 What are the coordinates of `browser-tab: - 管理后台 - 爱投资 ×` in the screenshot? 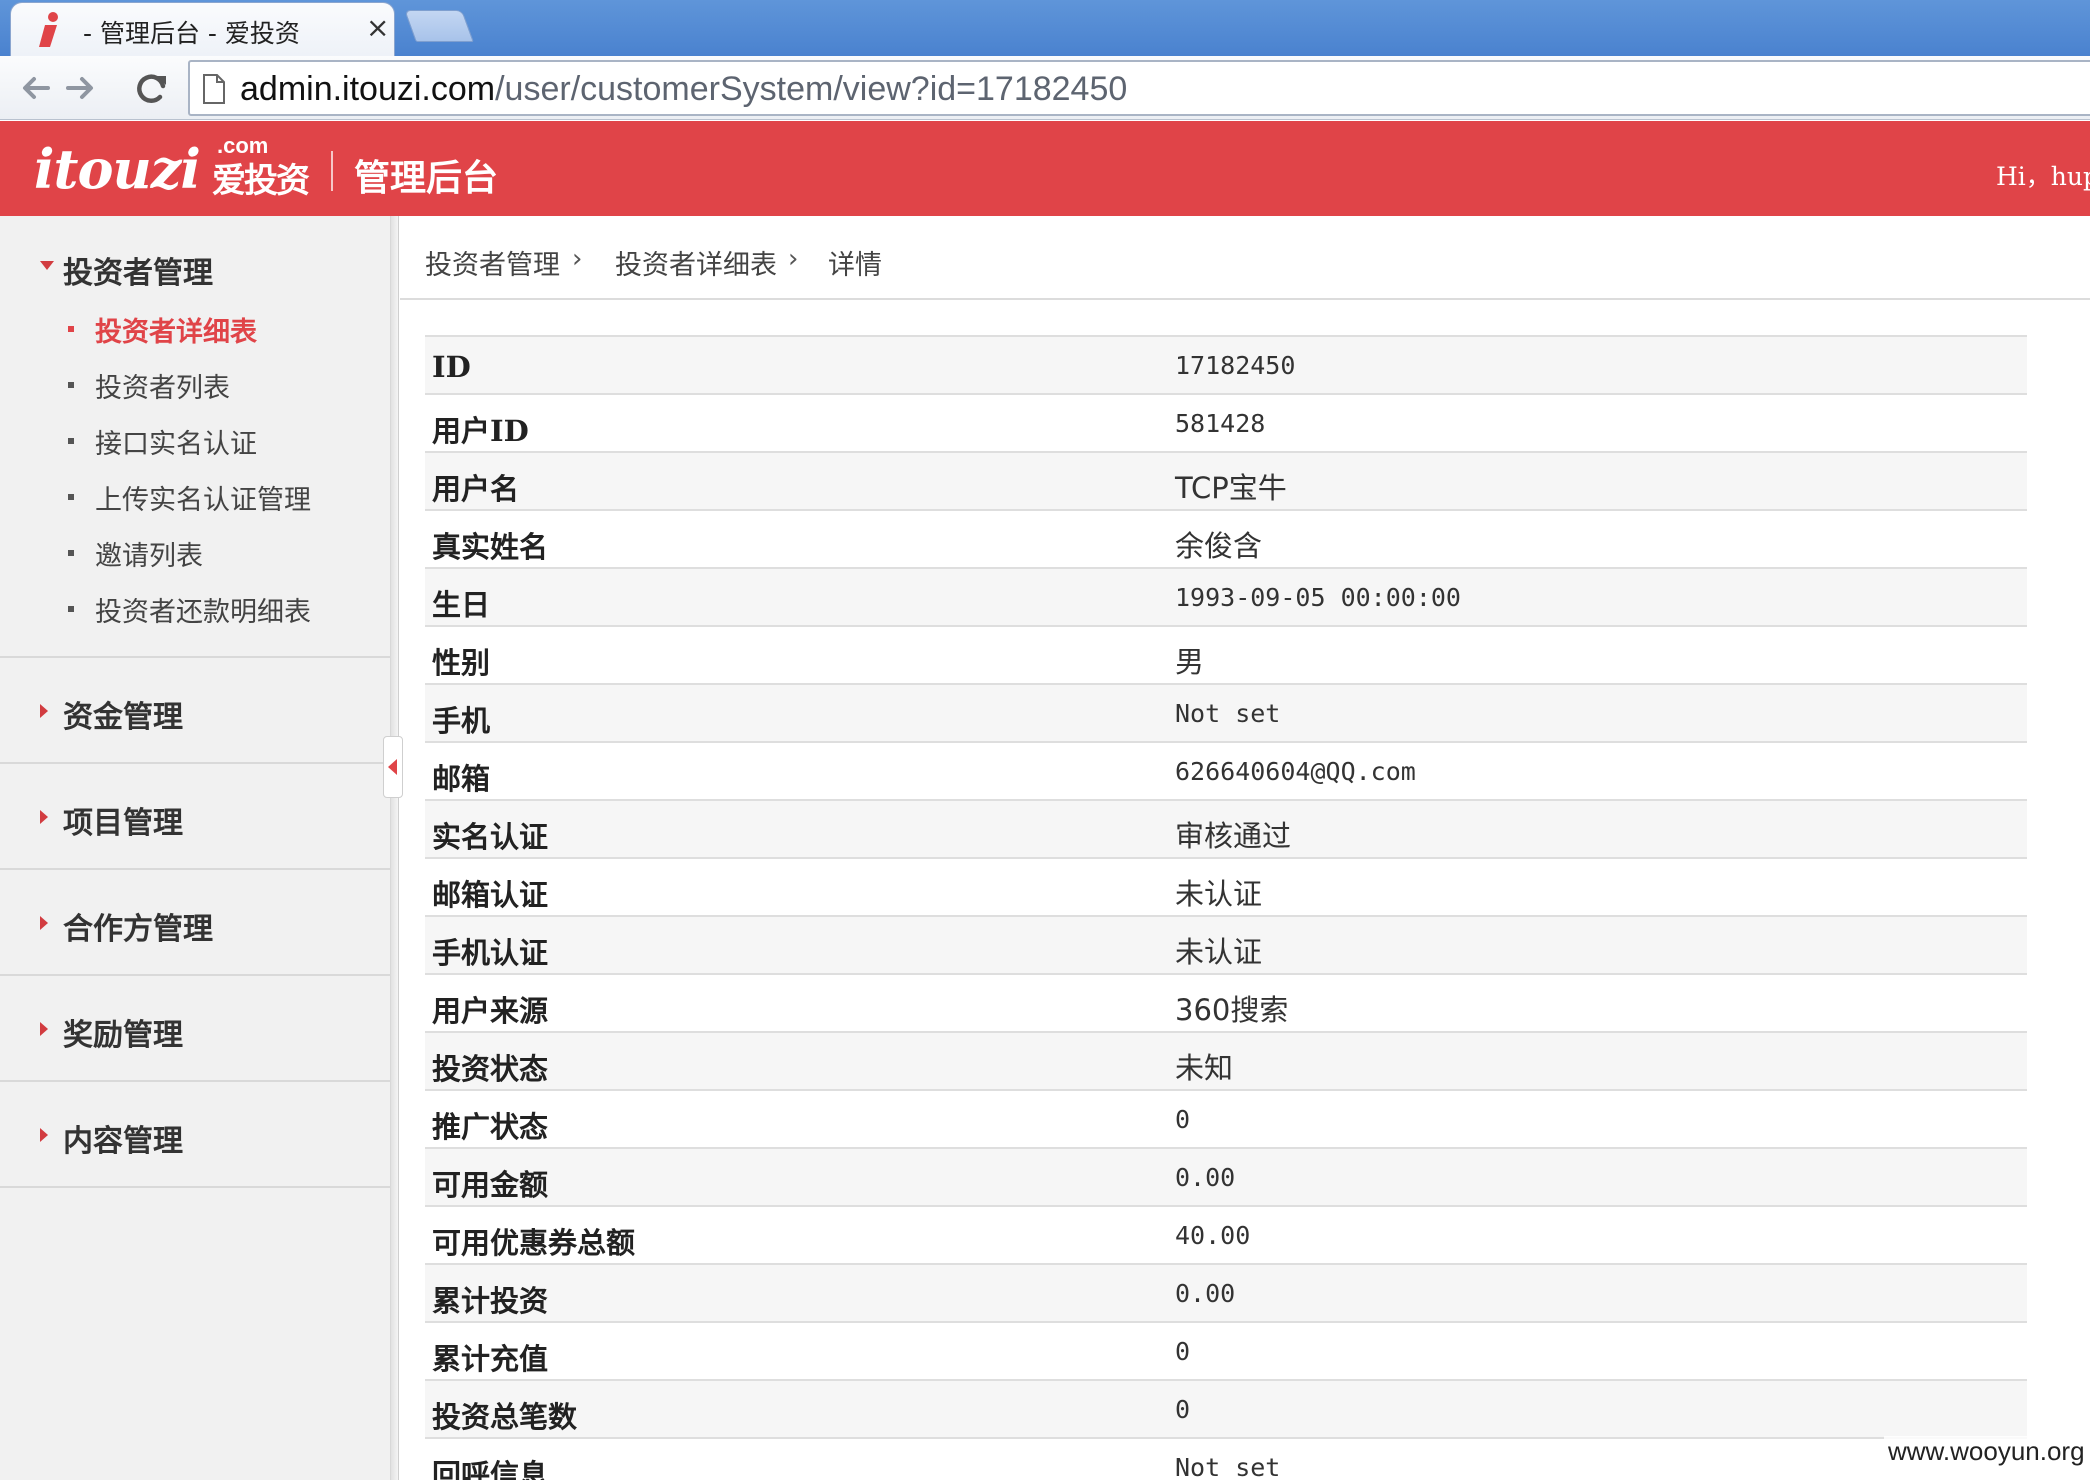 It's located at (202, 29).